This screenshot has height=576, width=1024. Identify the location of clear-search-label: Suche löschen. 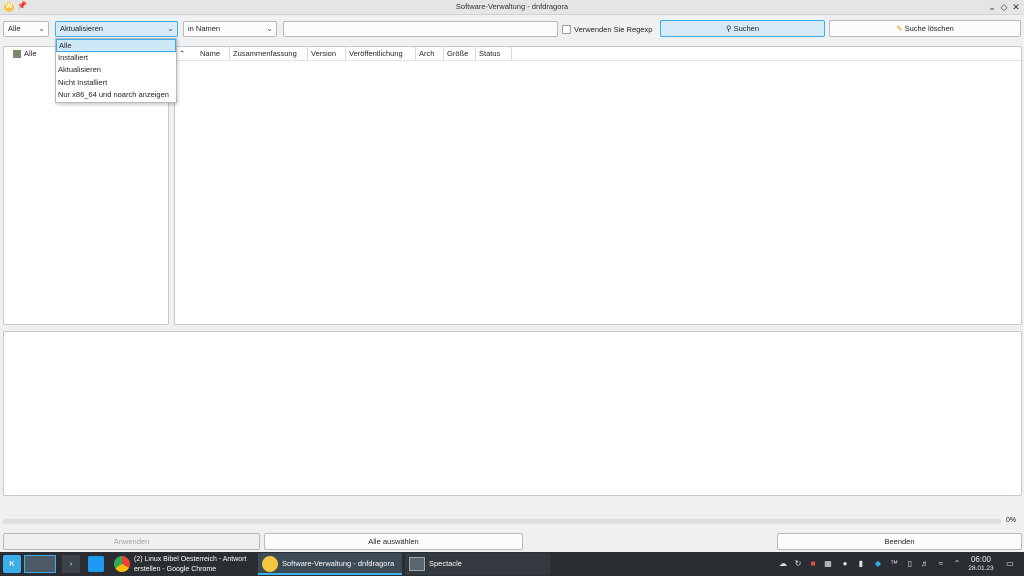
(929, 28).